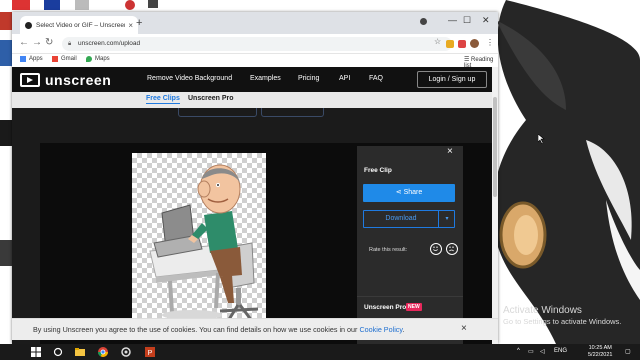 The width and height of the screenshot is (640, 360). Describe the element at coordinates (109, 43) in the screenshot. I see `url-text: unscreen.com/upload` at that location.